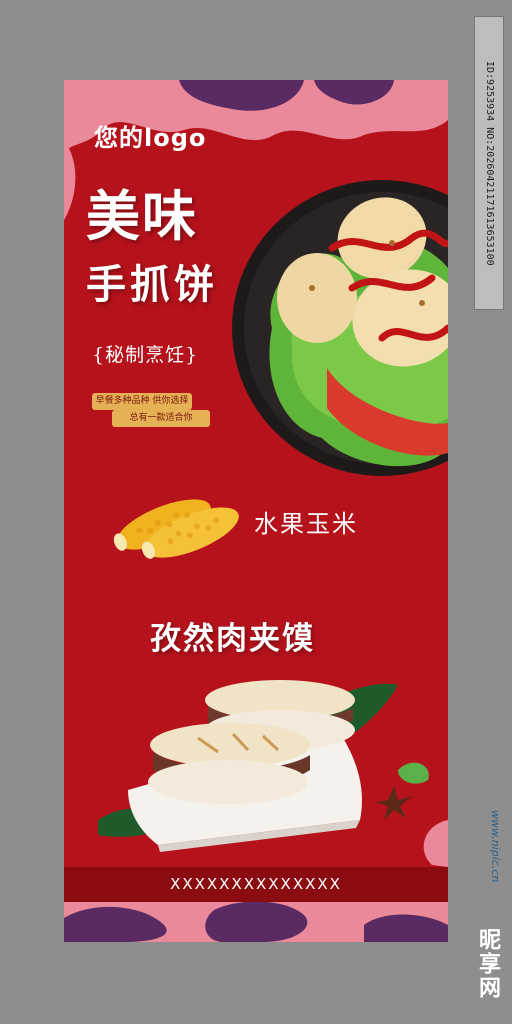 The height and width of the screenshot is (1024, 512). What do you see at coordinates (256, 884) in the screenshot?
I see `footer-text: XXXXXXXXXXXXXX` at bounding box center [256, 884].